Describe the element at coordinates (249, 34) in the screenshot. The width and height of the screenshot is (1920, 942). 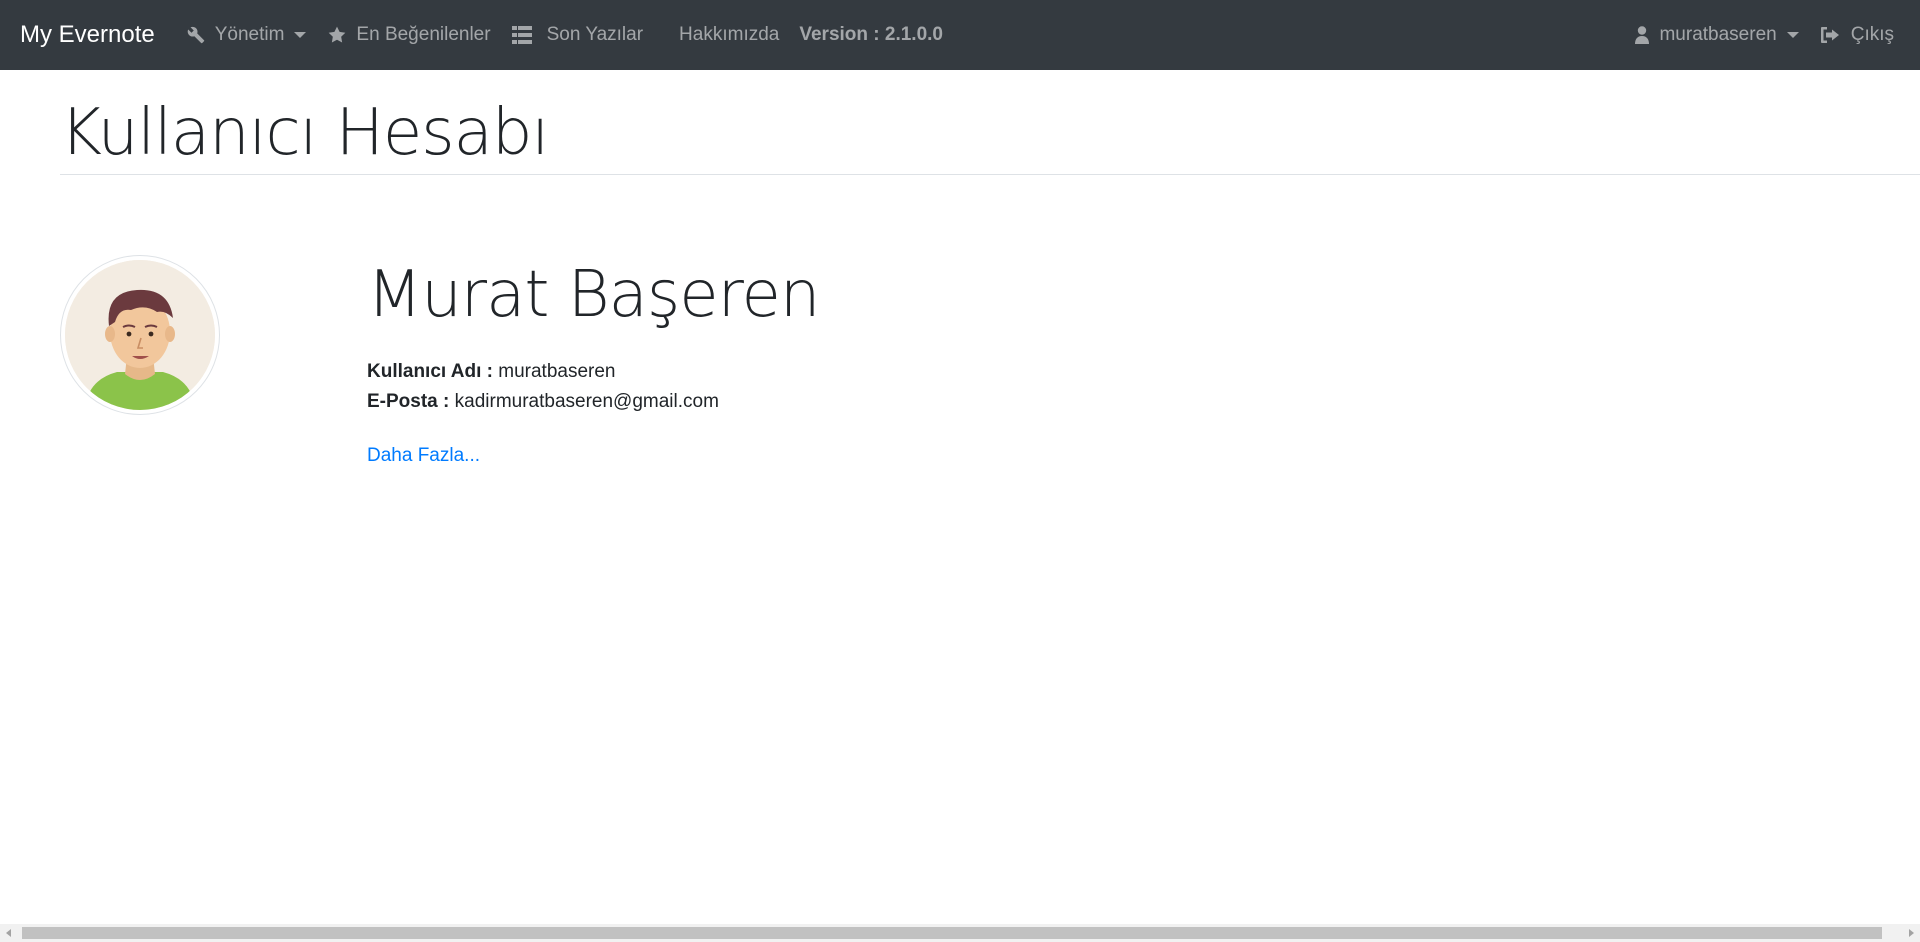
I see `nav-yonetim-label: Yönetim` at that location.